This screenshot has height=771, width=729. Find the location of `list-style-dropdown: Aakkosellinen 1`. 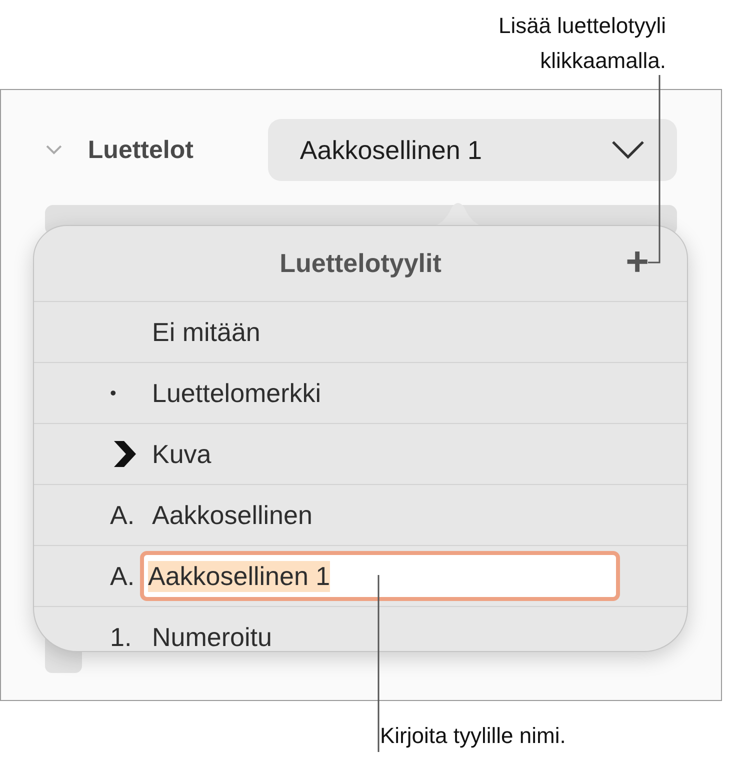

list-style-dropdown: Aakkosellinen 1 is located at coordinates (472, 150).